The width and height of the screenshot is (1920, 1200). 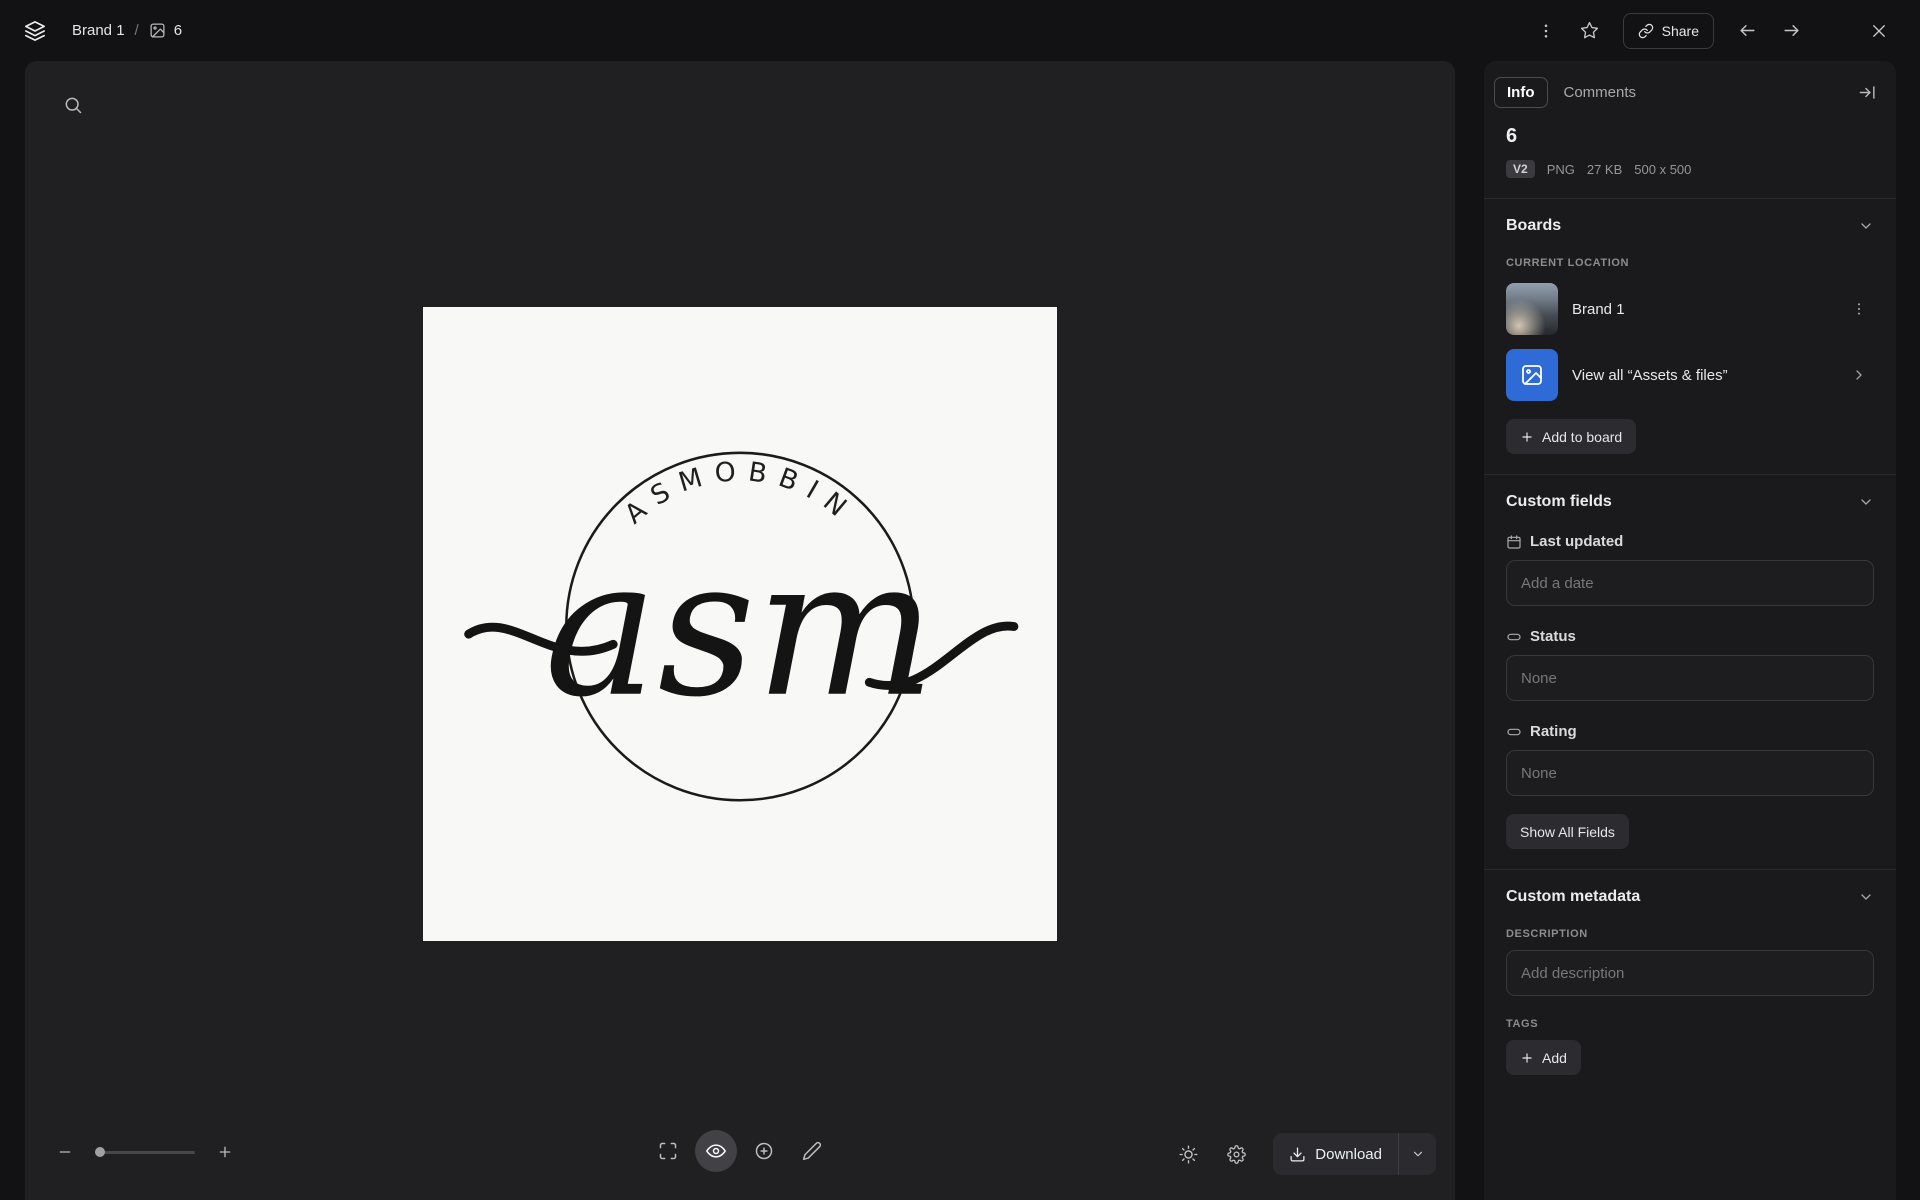 What do you see at coordinates (1568, 263) in the screenshot?
I see `current-location-label: CURRENT LOCATION` at bounding box center [1568, 263].